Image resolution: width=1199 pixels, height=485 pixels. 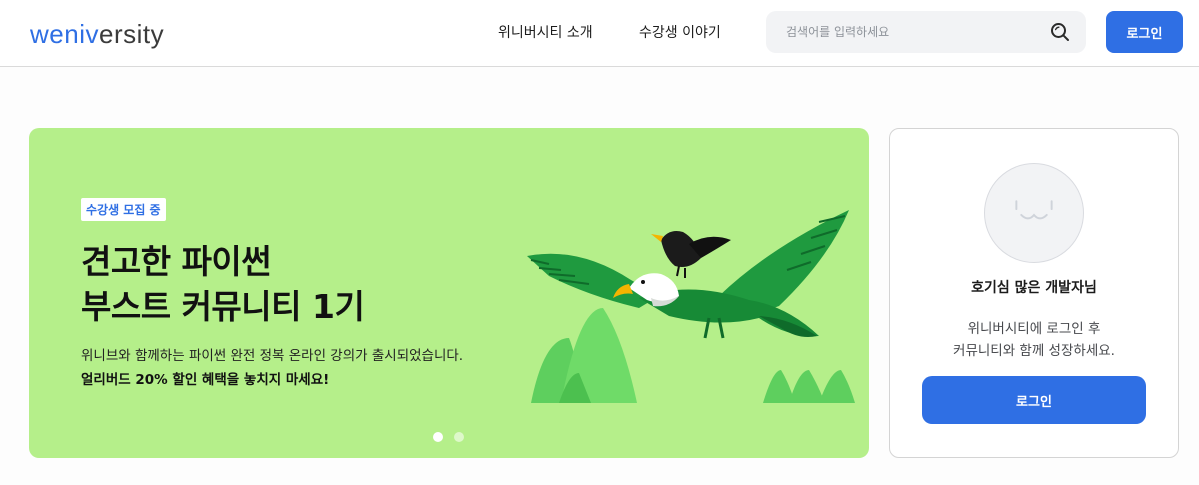 I want to click on eagle-illustration, so click(x=691, y=306).